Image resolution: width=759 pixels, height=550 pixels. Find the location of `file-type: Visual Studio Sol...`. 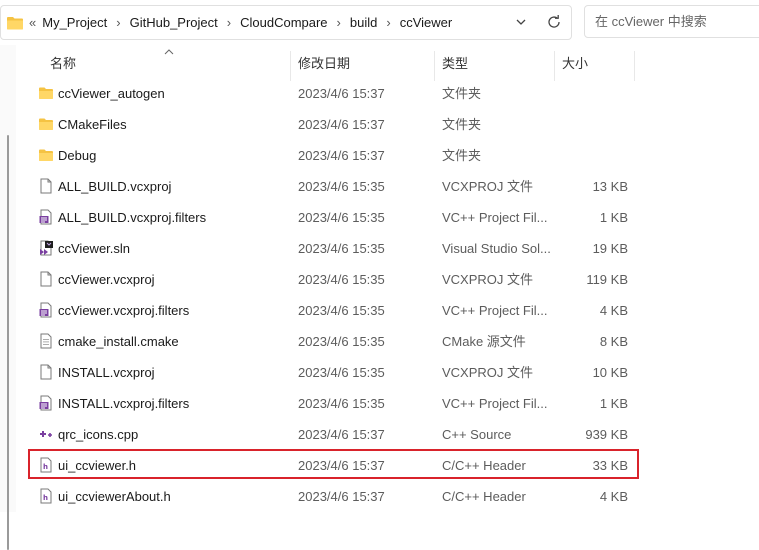

file-type: Visual Studio Sol... is located at coordinates (496, 248).